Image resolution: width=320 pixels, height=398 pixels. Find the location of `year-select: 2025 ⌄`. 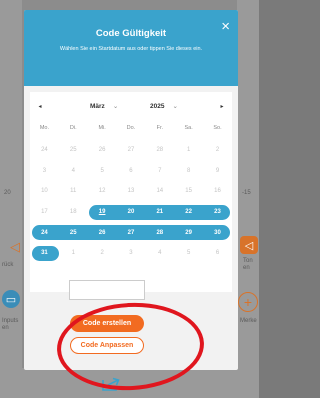

year-select: 2025 ⌄ is located at coordinates (170, 106).